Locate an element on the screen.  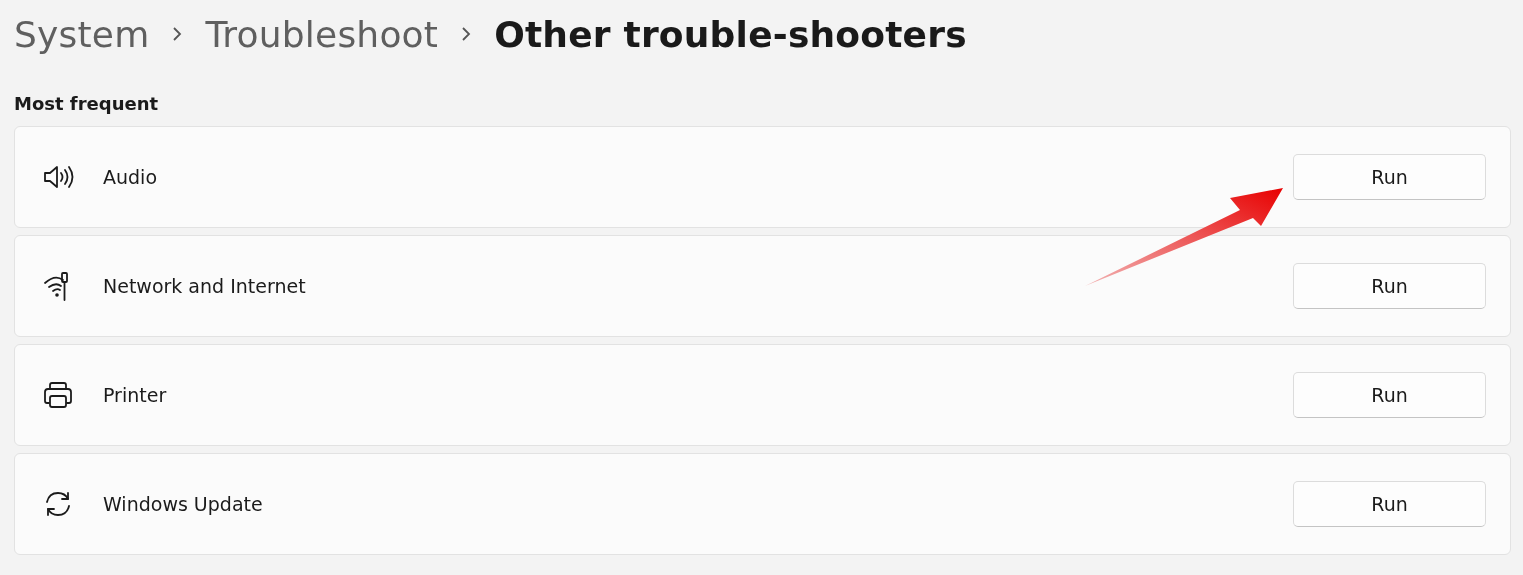
breadcrumb-item: Other trouble-shooters is located at coordinates (730, 34).